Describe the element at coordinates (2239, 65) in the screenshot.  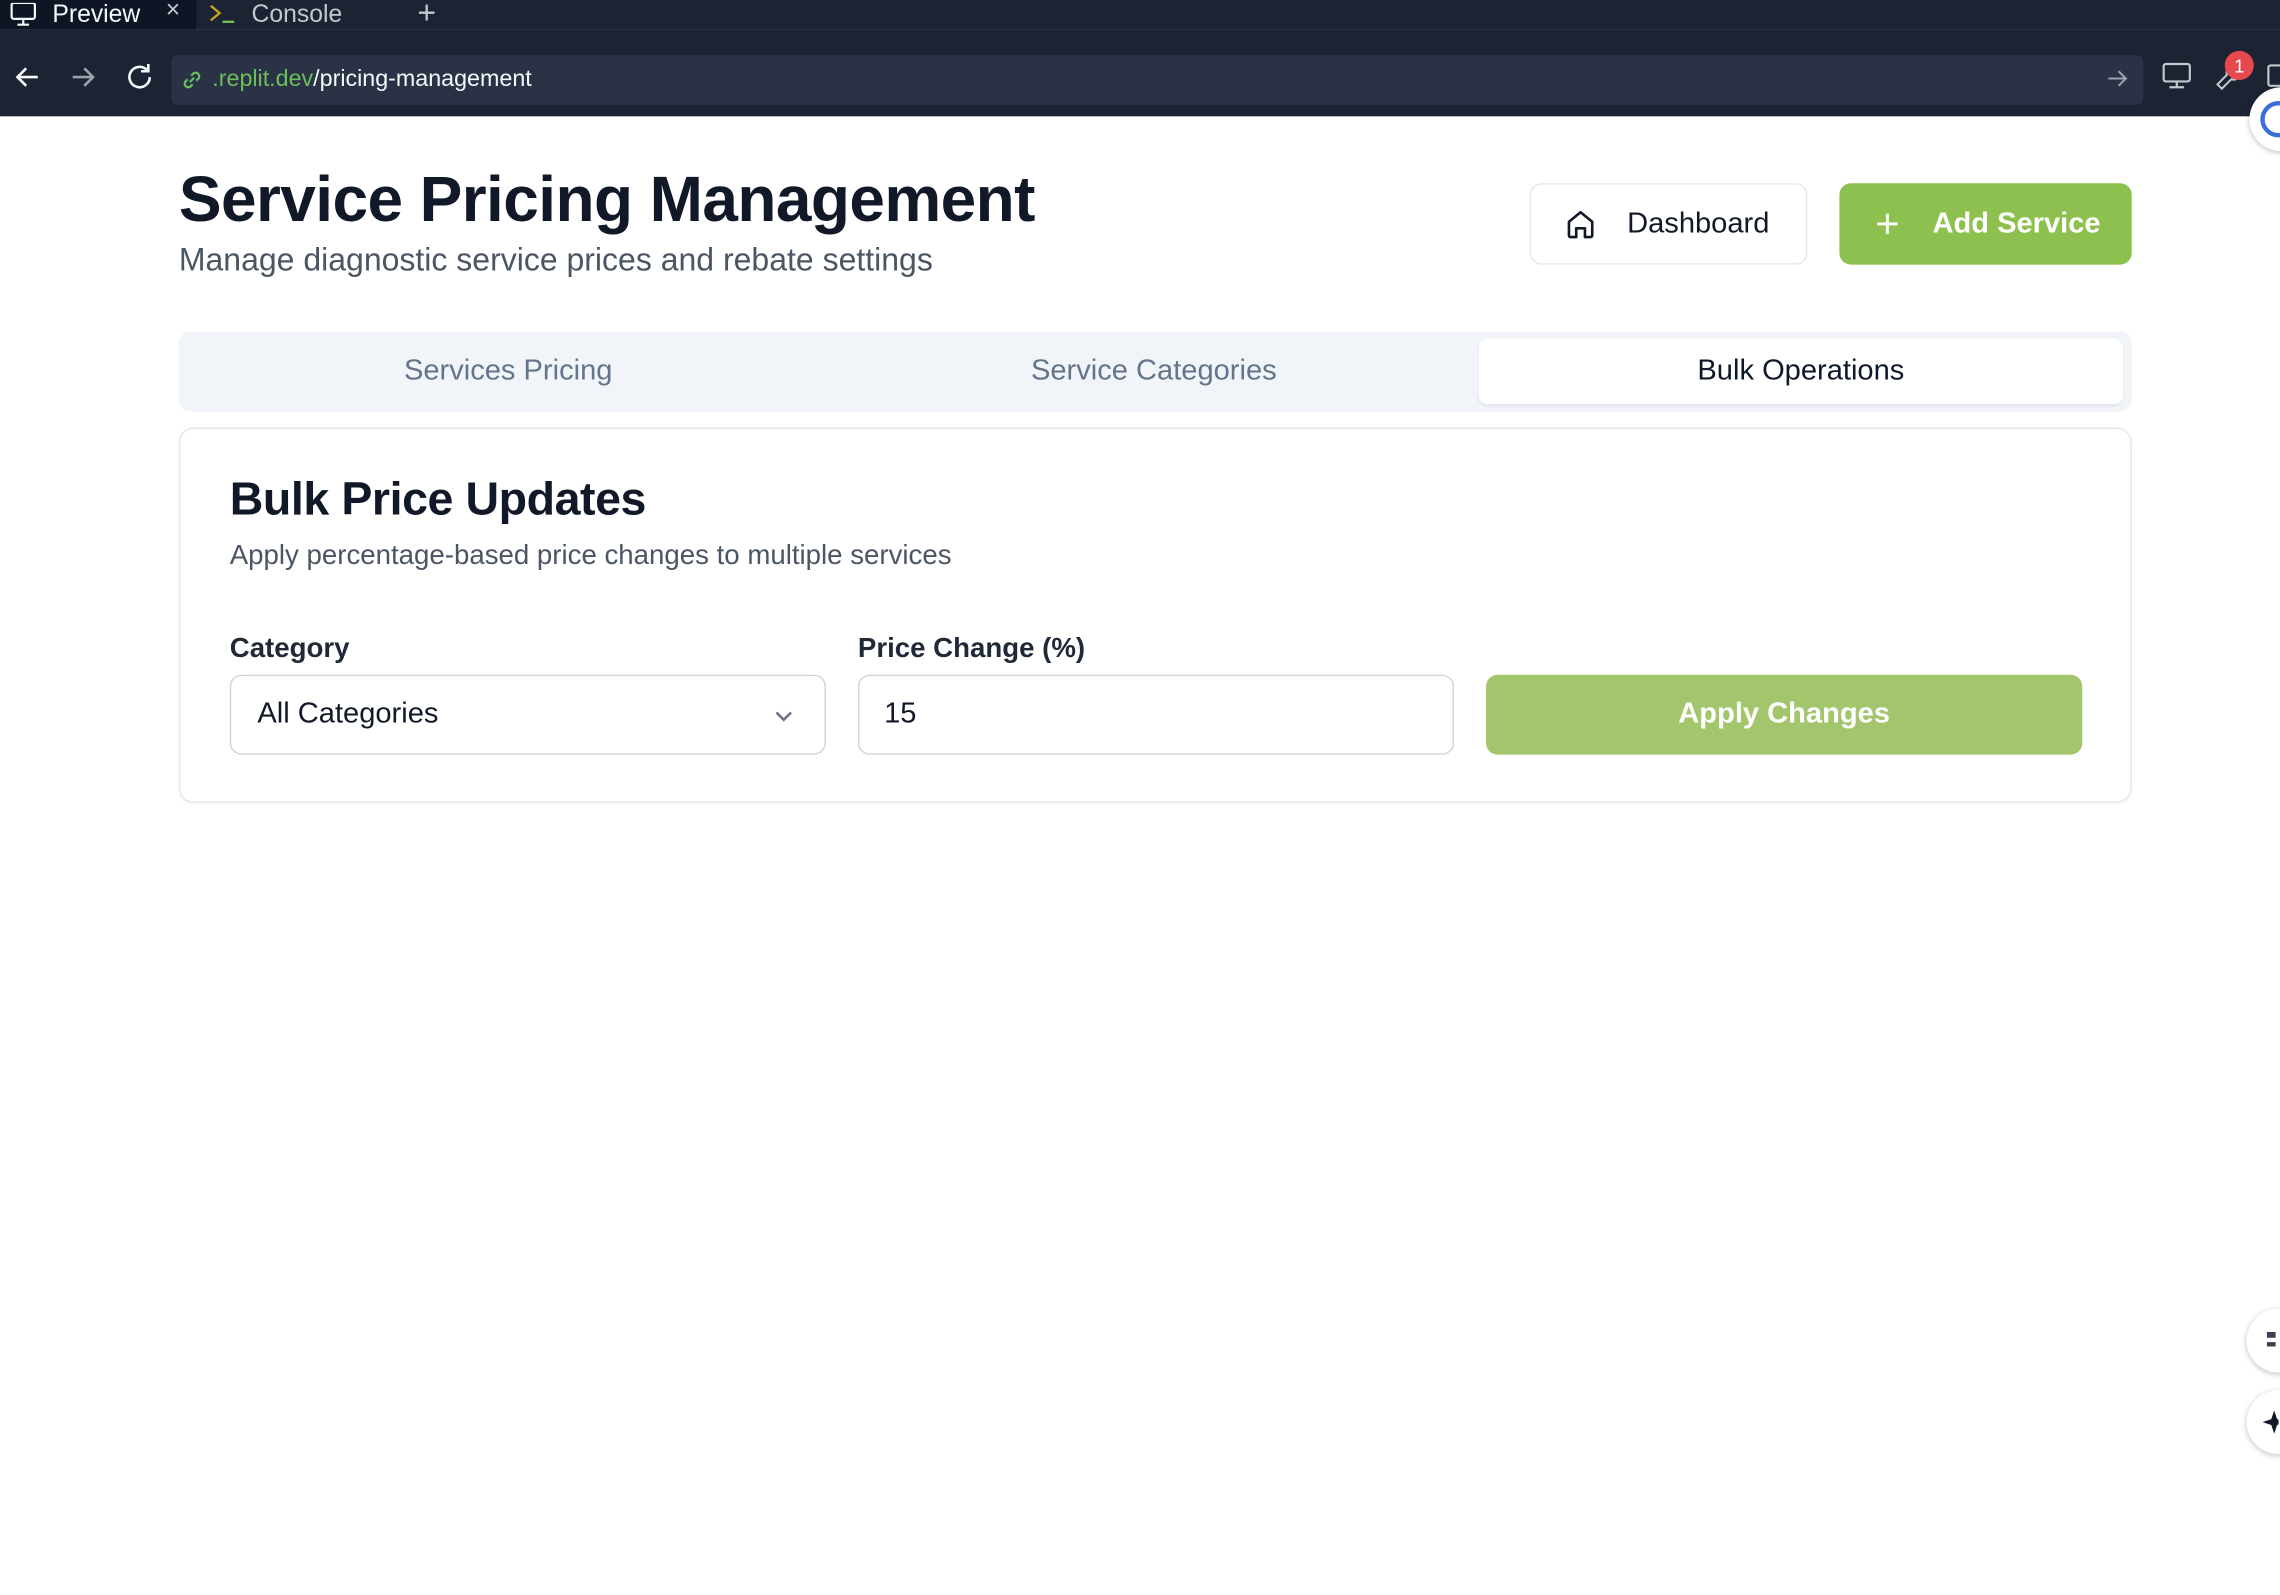
I see `notification-badge: 1` at that location.